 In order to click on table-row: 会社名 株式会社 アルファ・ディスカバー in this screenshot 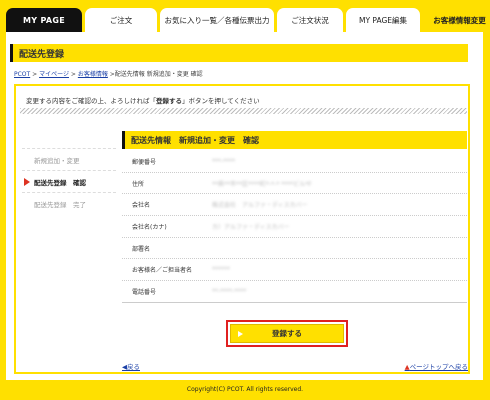, I will do `click(294, 205)`.